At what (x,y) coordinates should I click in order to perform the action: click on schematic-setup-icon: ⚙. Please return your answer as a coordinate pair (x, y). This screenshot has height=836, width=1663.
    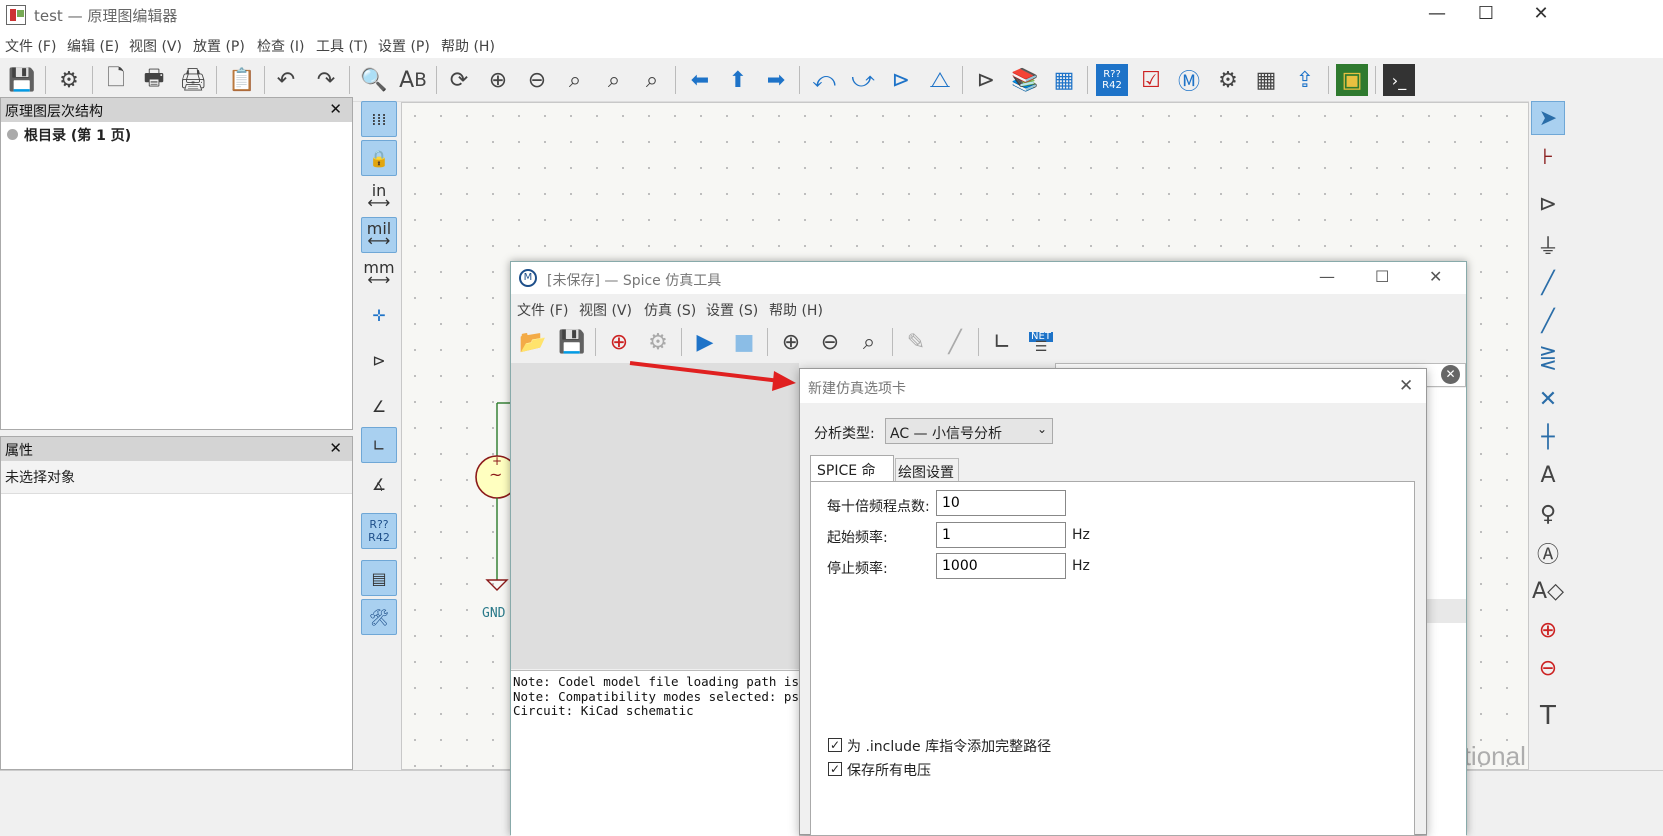
    Looking at the image, I should click on (69, 80).